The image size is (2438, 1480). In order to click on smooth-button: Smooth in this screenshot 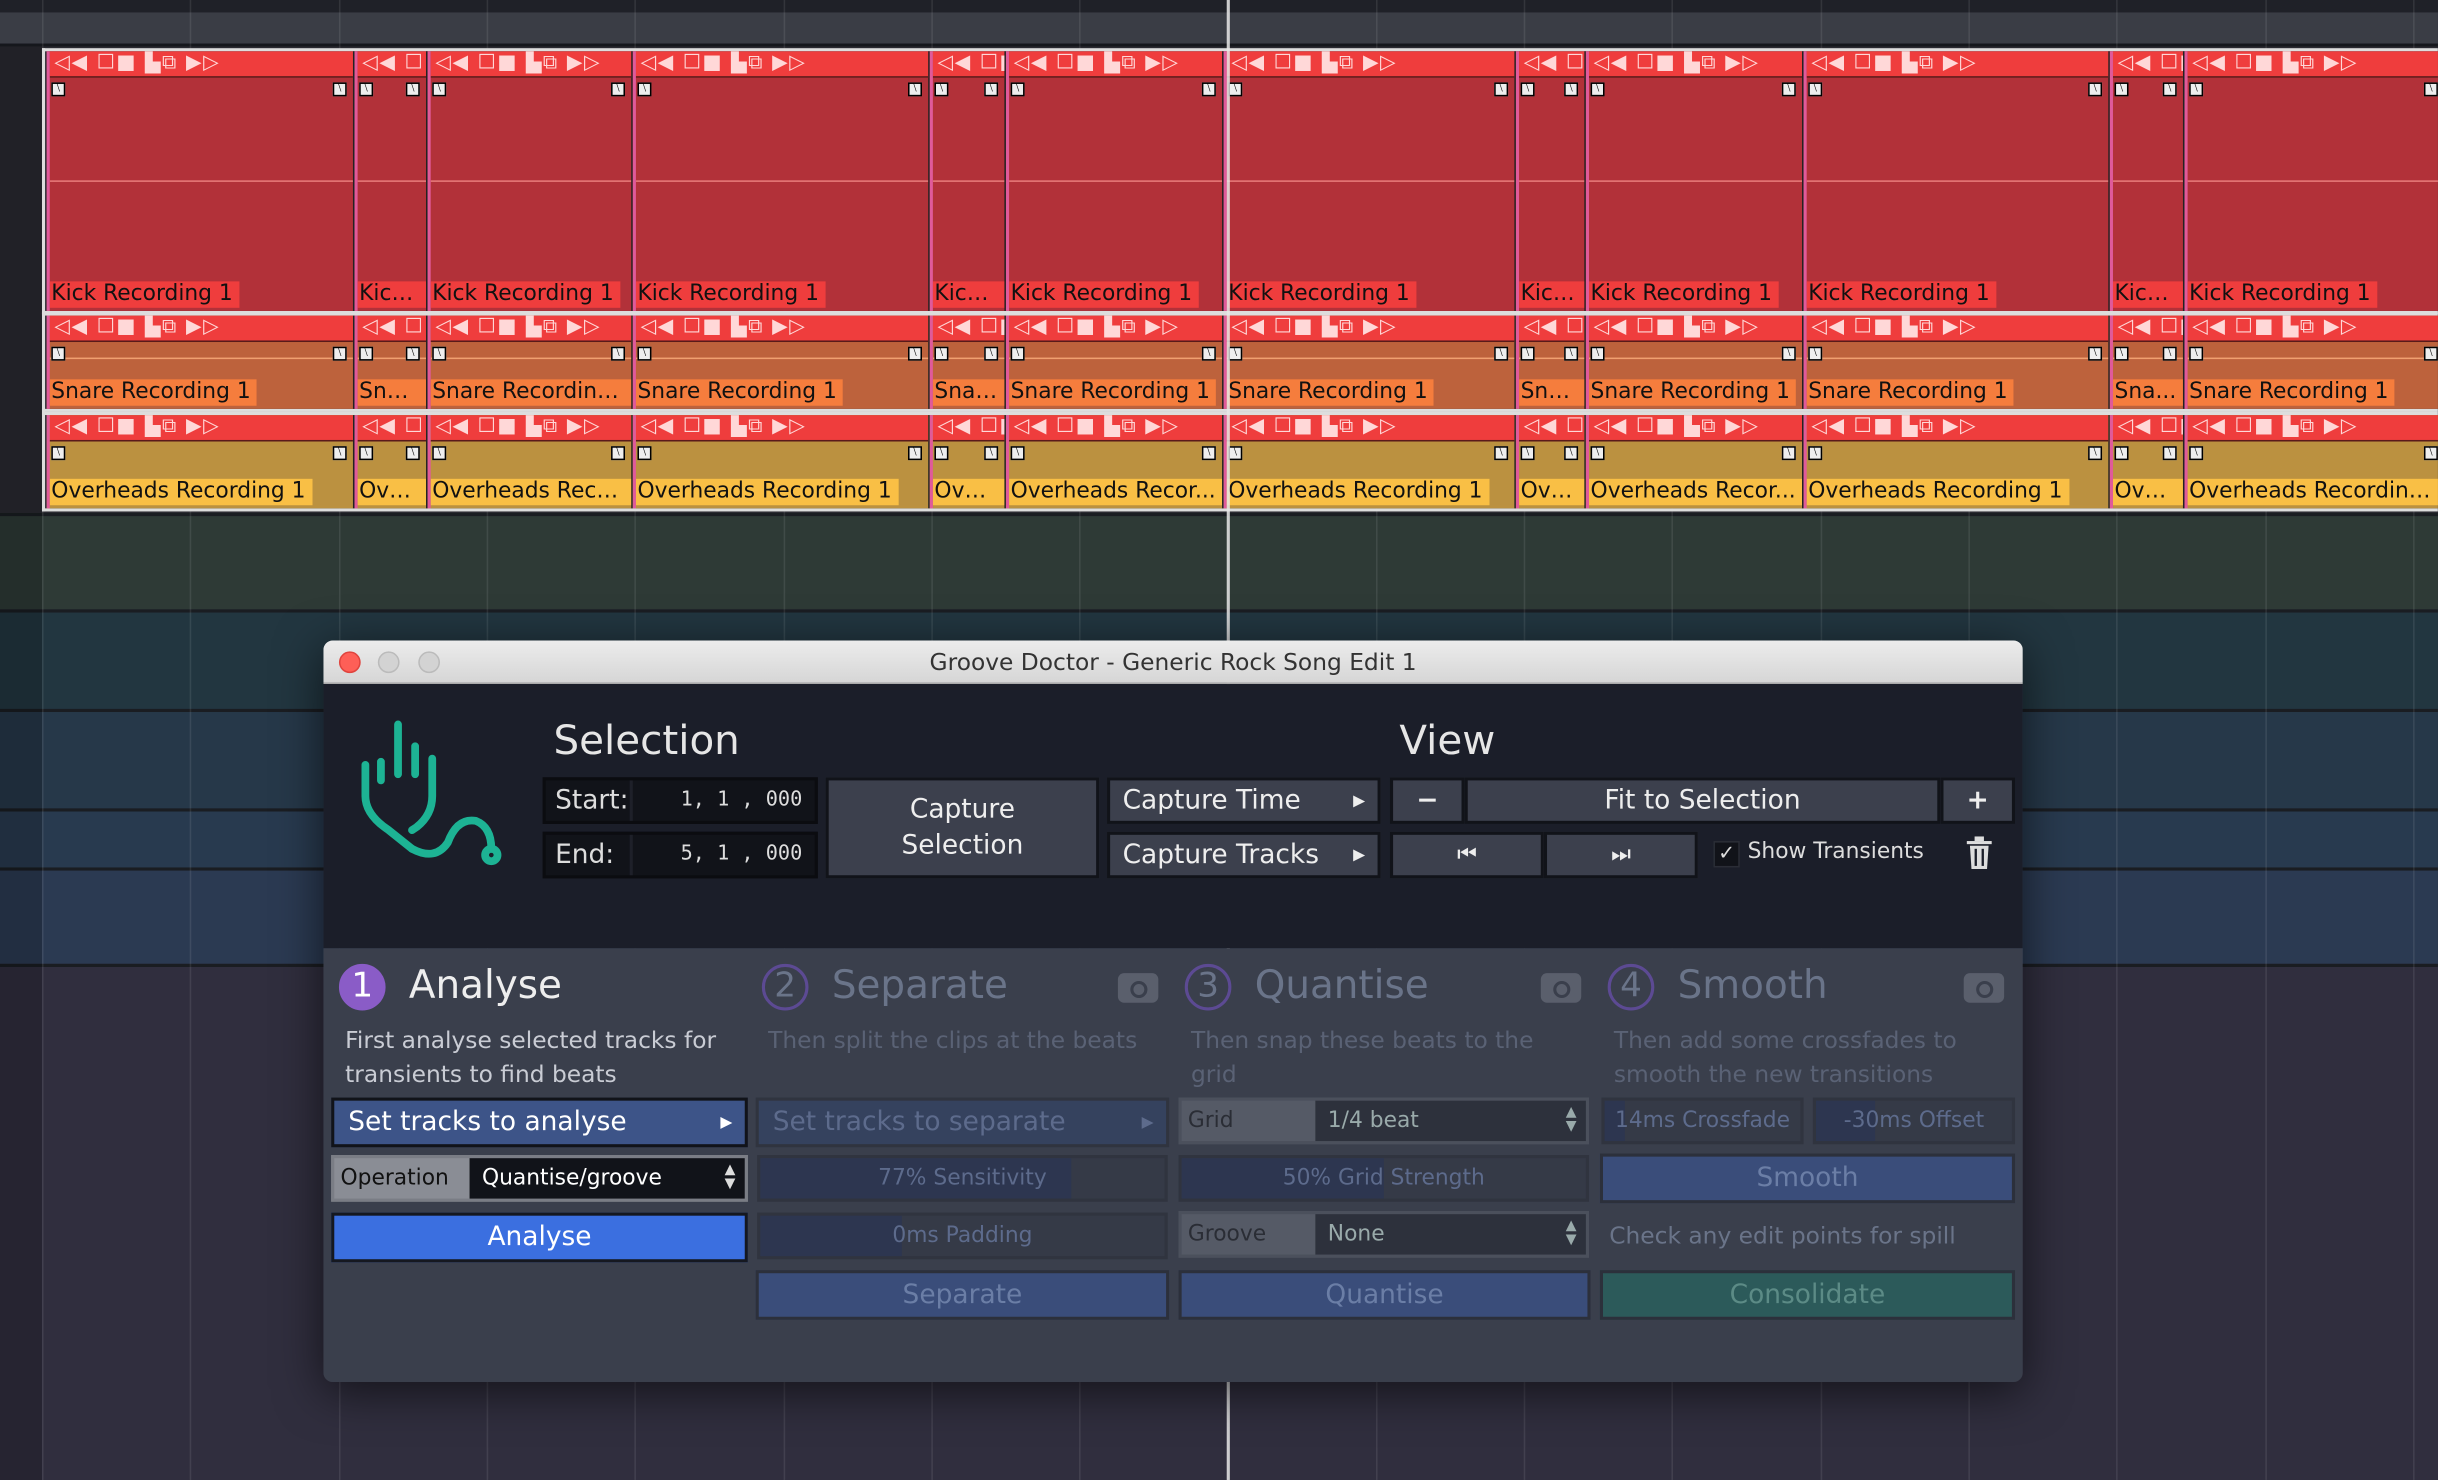, I will do `click(1807, 1178)`.